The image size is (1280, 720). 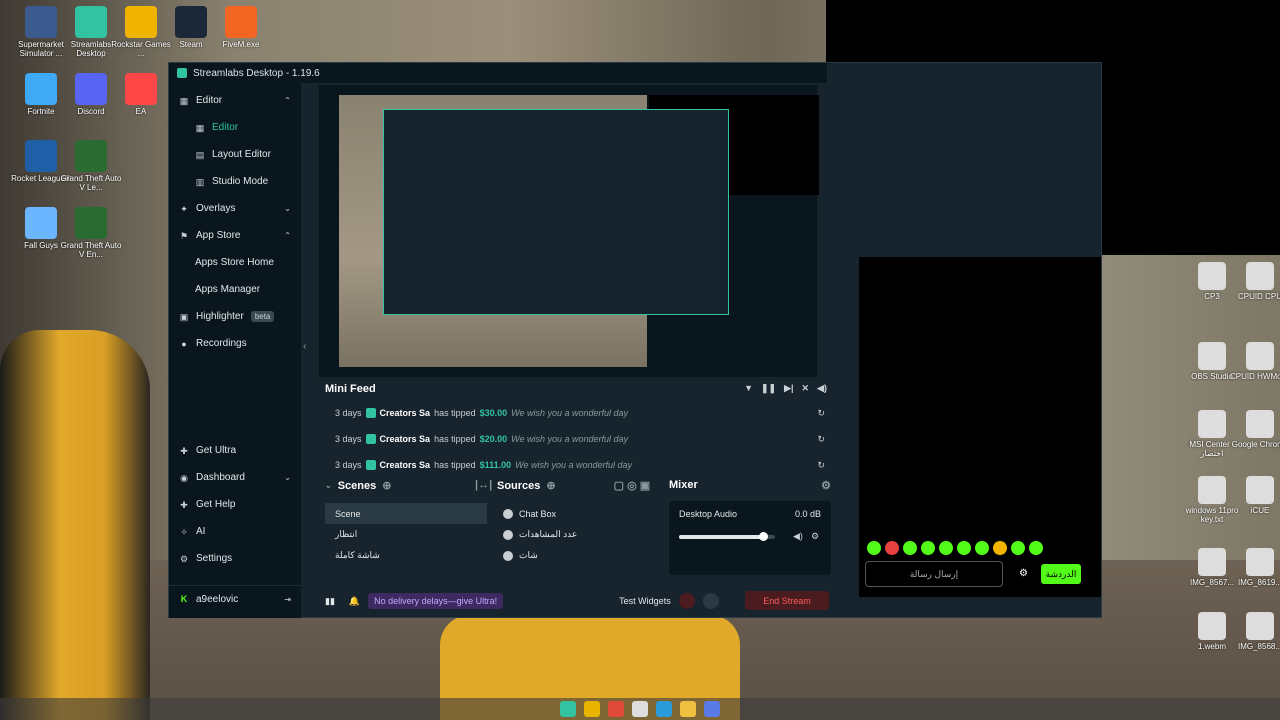 I want to click on sidebar-item: ⚑ App Store ⌃, so click(x=235, y=235).